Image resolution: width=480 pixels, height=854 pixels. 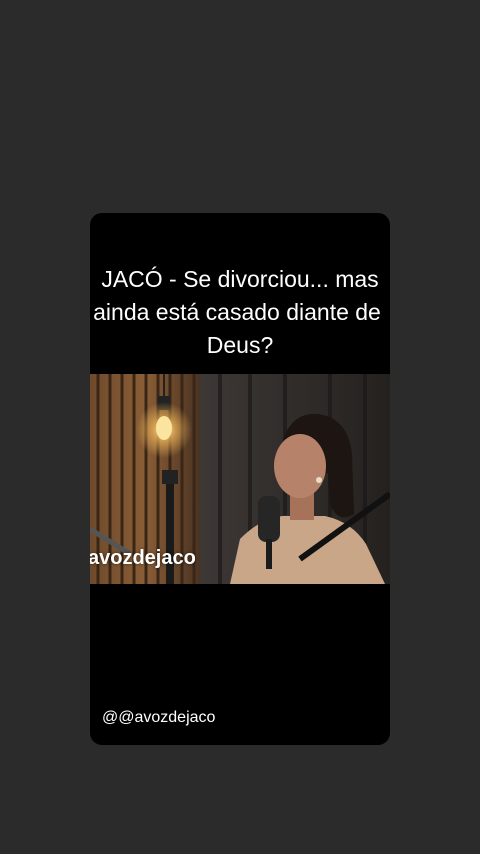 What do you see at coordinates (158, 718) in the screenshot?
I see `account-handle: @@avozdejaco` at bounding box center [158, 718].